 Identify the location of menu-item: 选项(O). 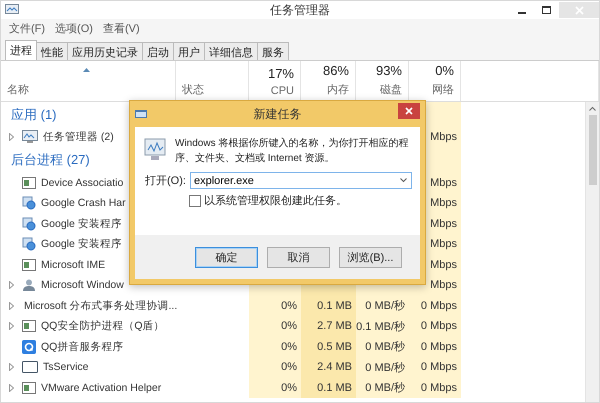
(74, 28).